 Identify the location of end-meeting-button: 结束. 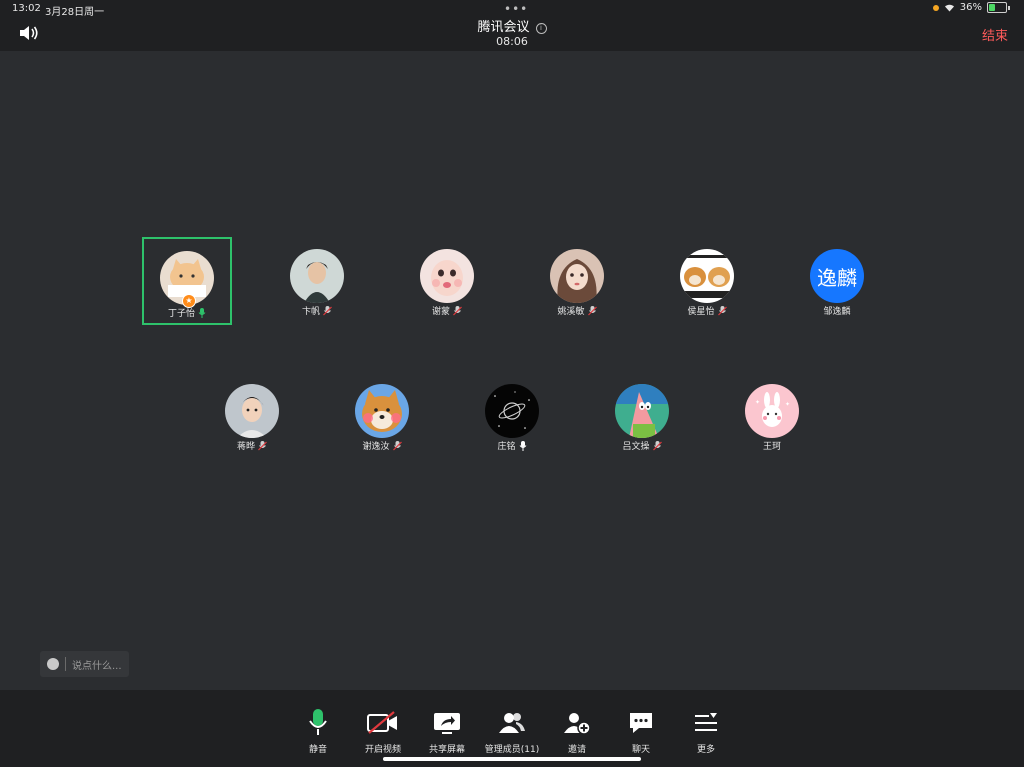
(995, 34).